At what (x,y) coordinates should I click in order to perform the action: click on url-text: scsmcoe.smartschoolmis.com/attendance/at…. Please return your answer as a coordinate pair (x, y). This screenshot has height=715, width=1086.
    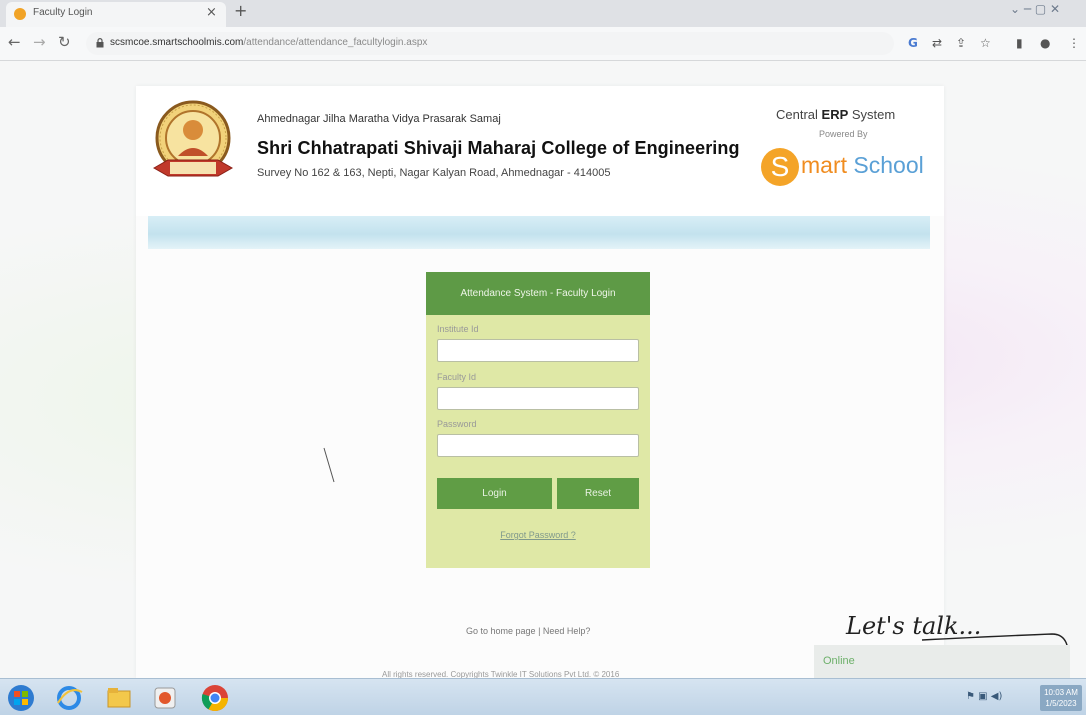
    Looking at the image, I should click on (268, 42).